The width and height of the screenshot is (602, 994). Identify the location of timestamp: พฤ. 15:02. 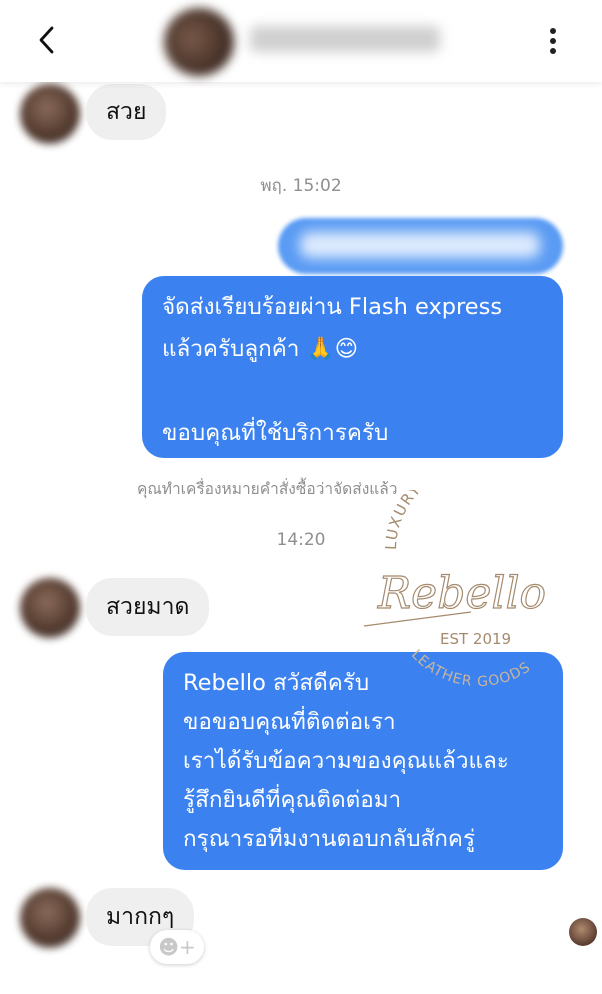
(301, 186).